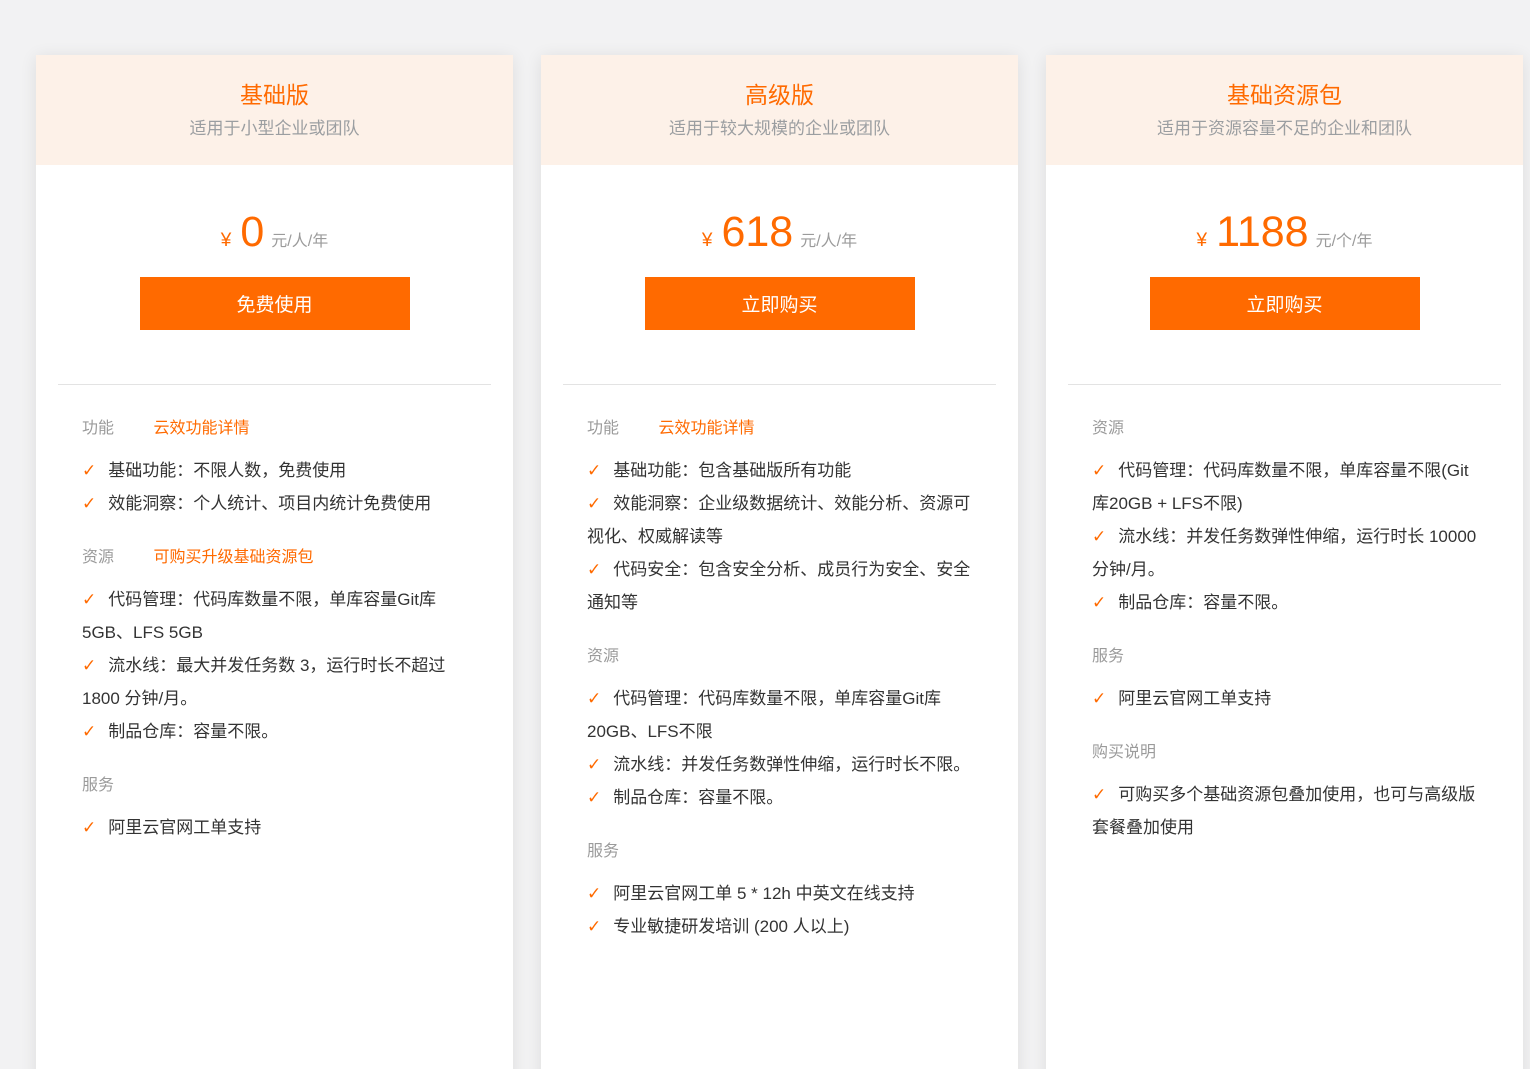 The image size is (1530, 1069). I want to click on feature-item: ✓ 可购买多个基础资源包叠加使用，也可与高级版套餐叠加使用, so click(1284, 811).